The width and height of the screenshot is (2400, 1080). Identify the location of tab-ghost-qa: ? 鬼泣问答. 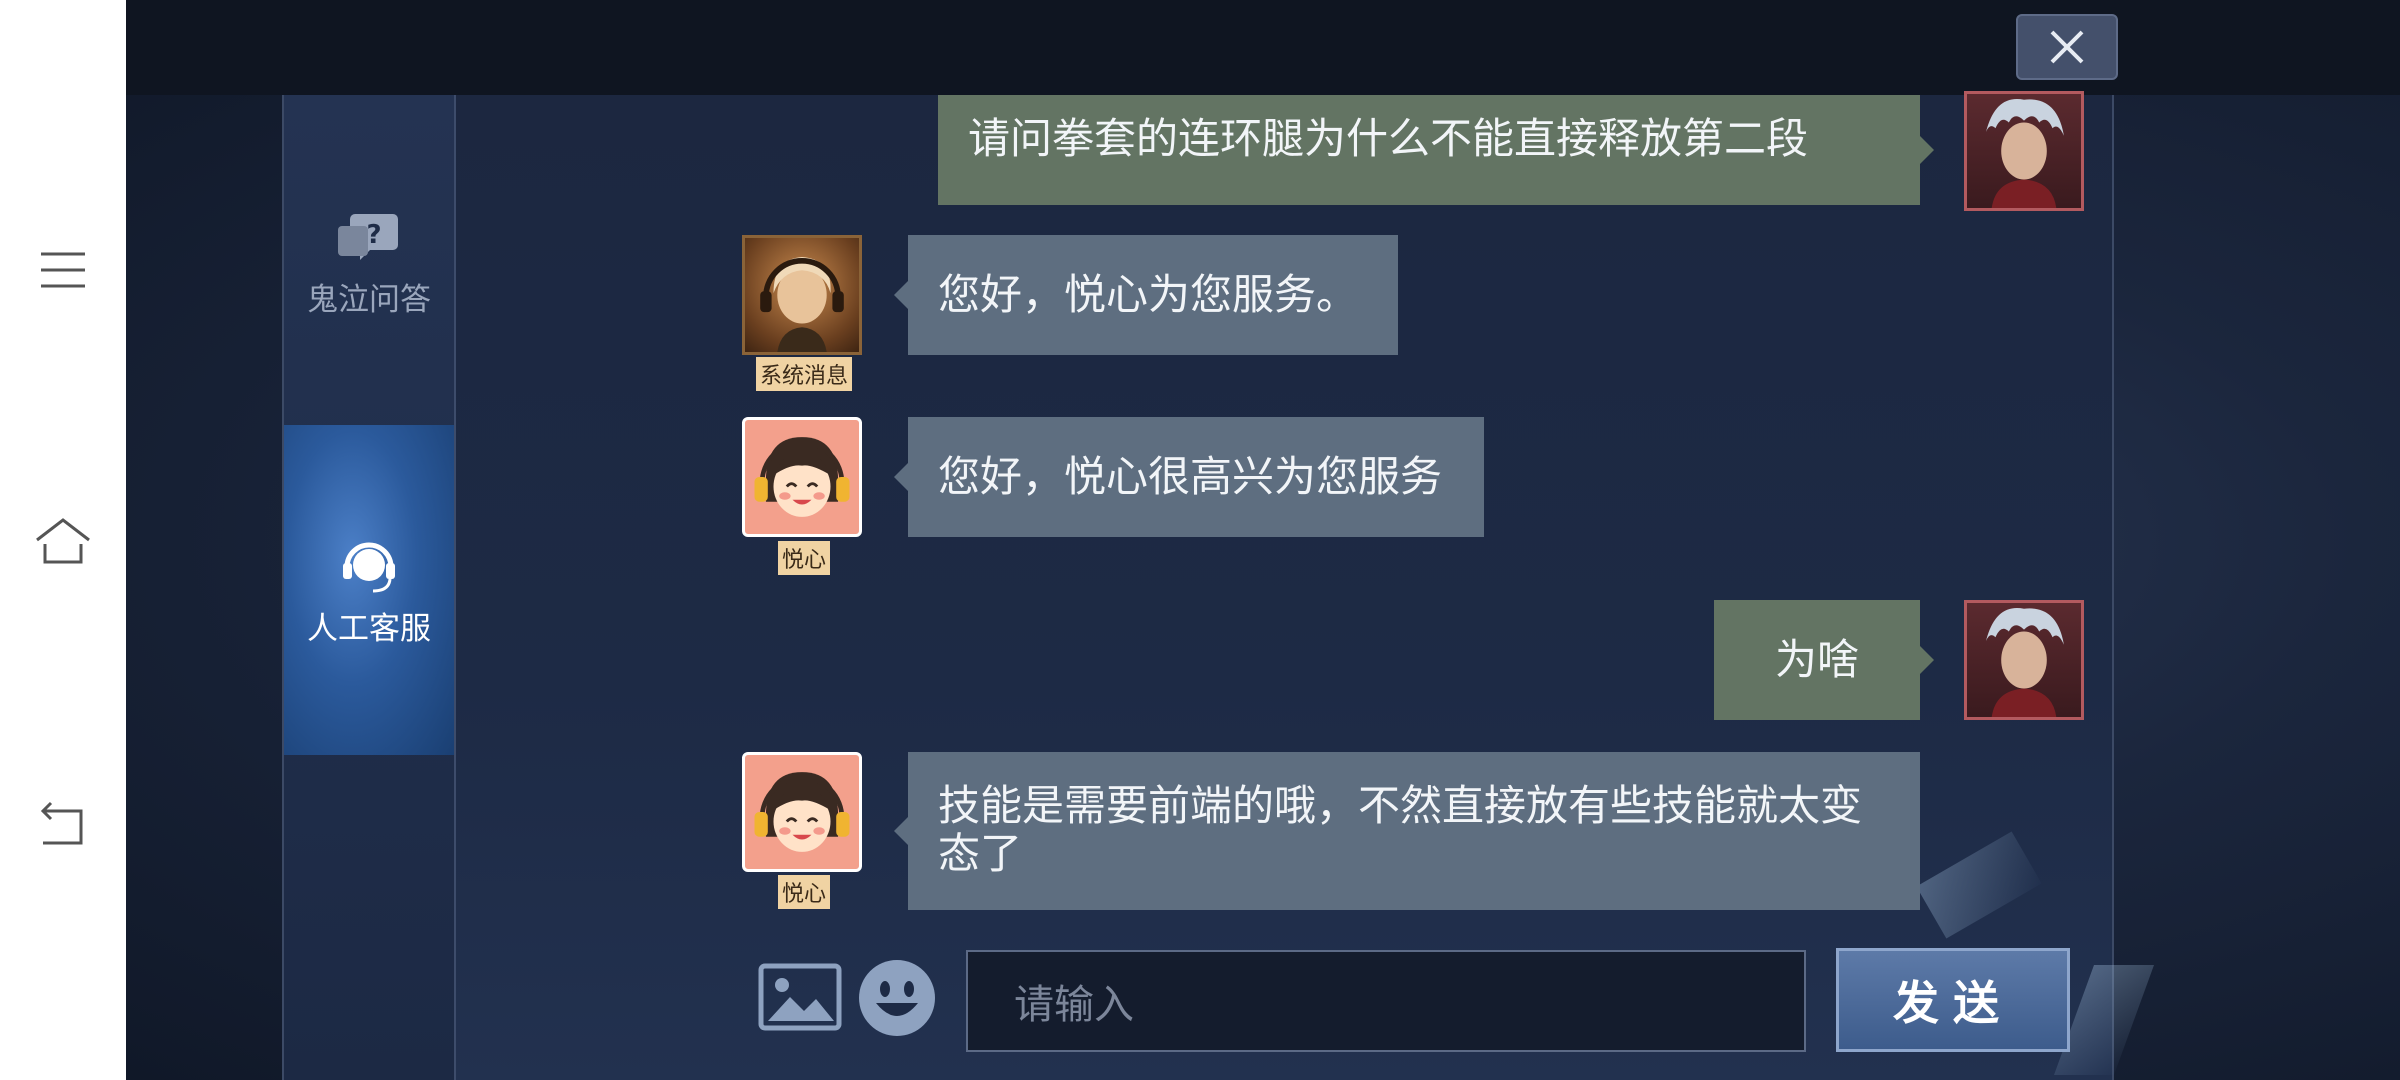
(369, 265).